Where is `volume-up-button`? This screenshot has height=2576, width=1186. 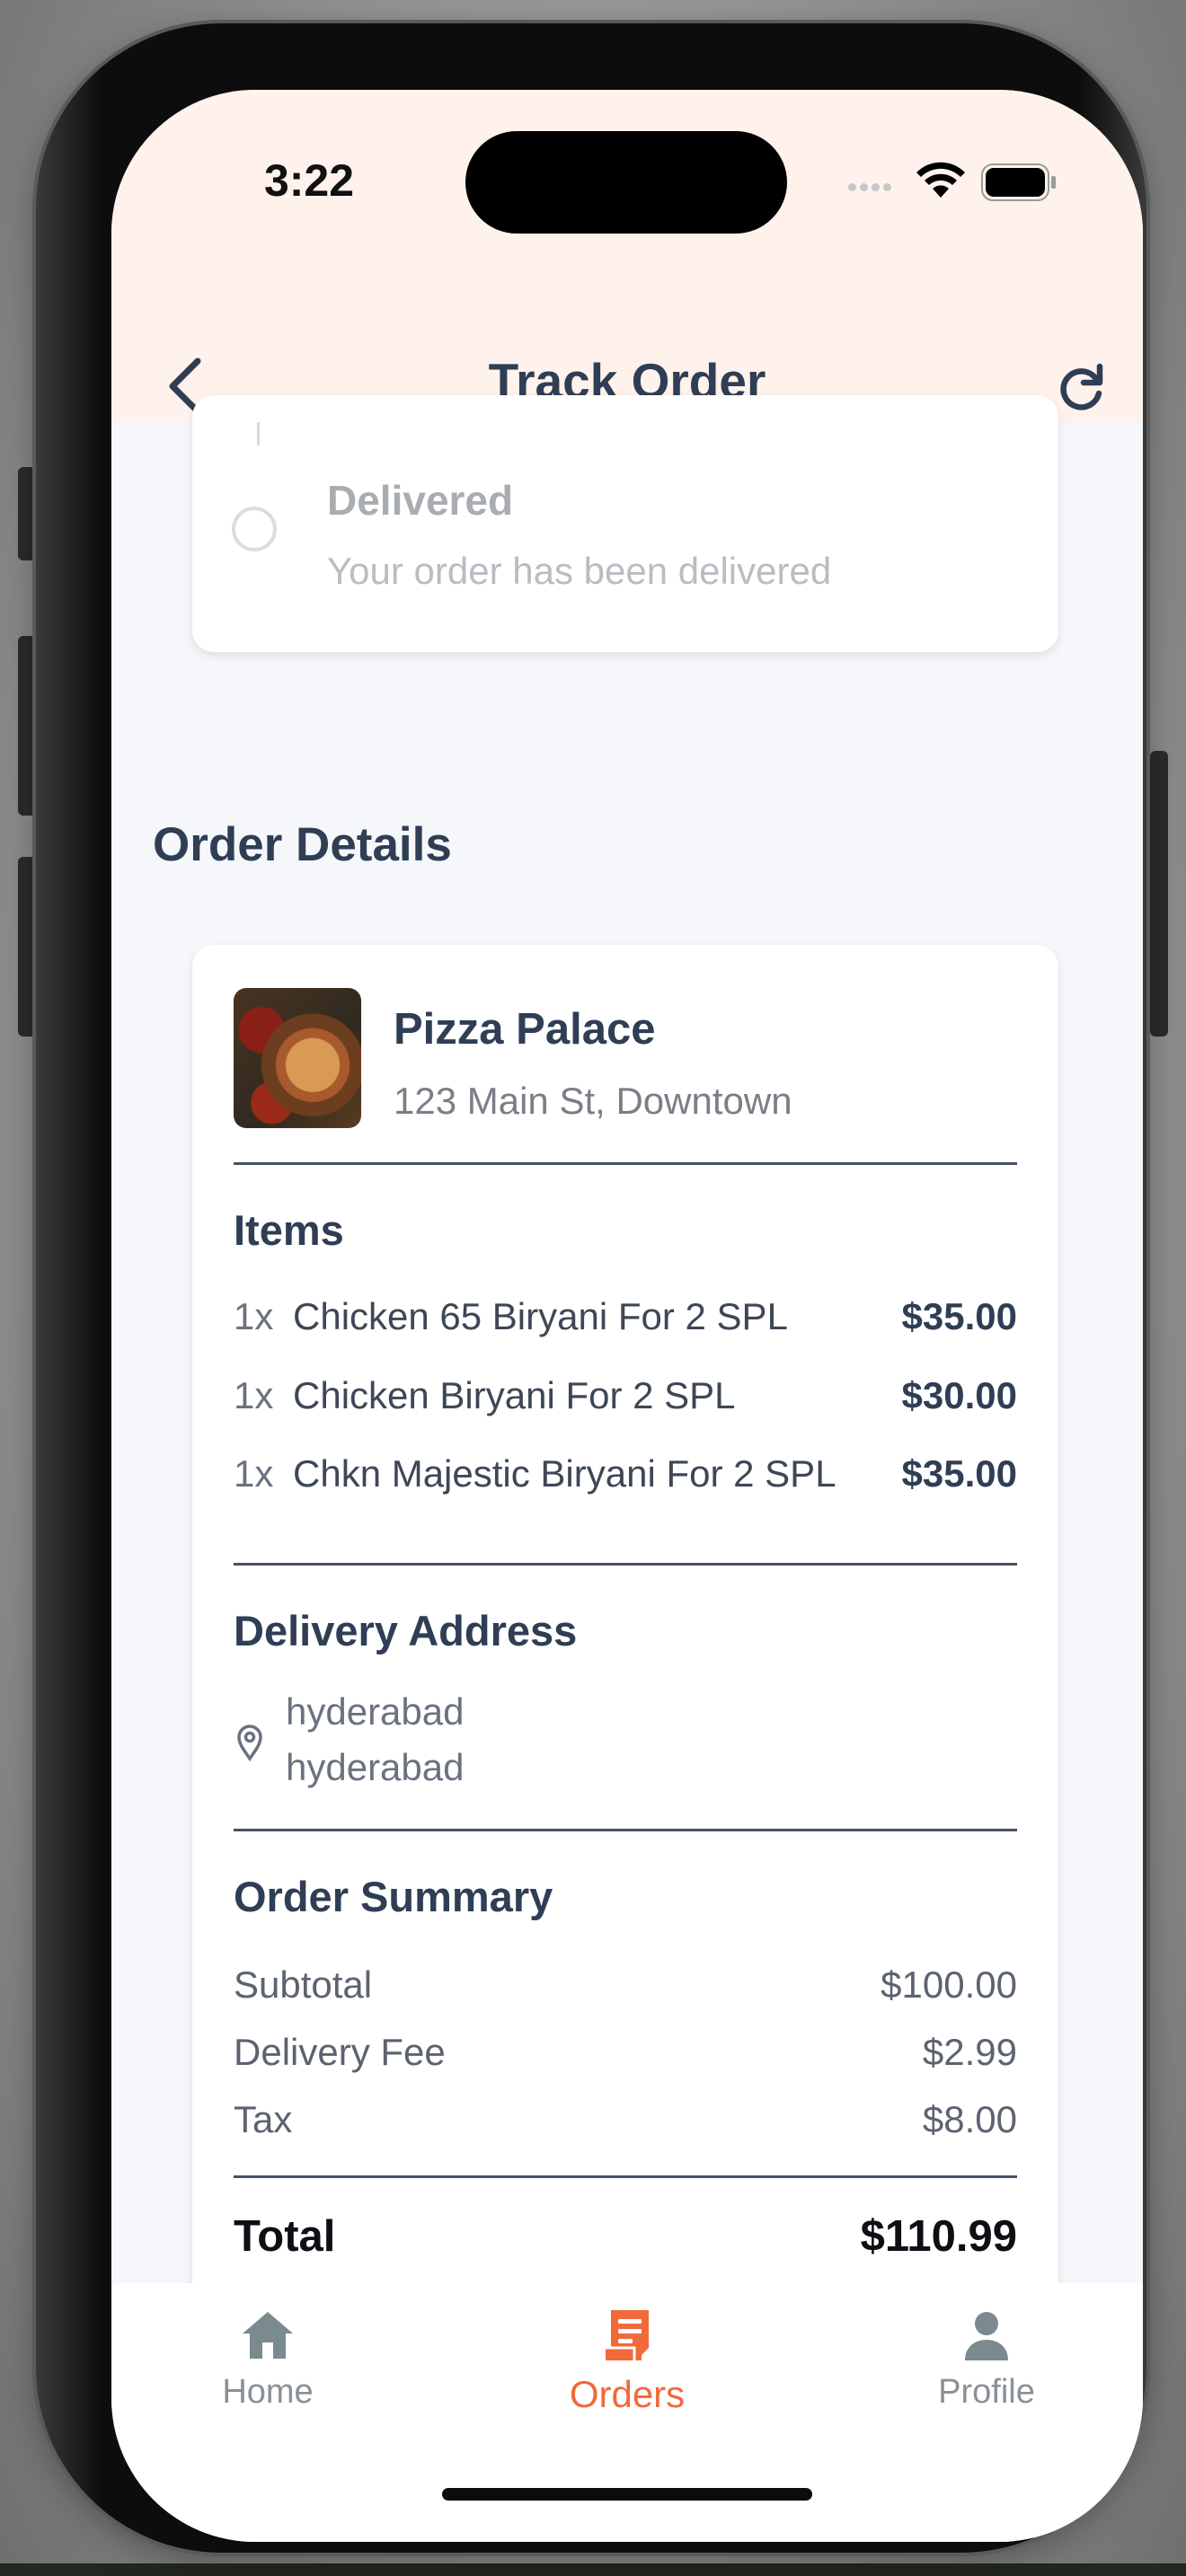
volume-up-button is located at coordinates (27, 726).